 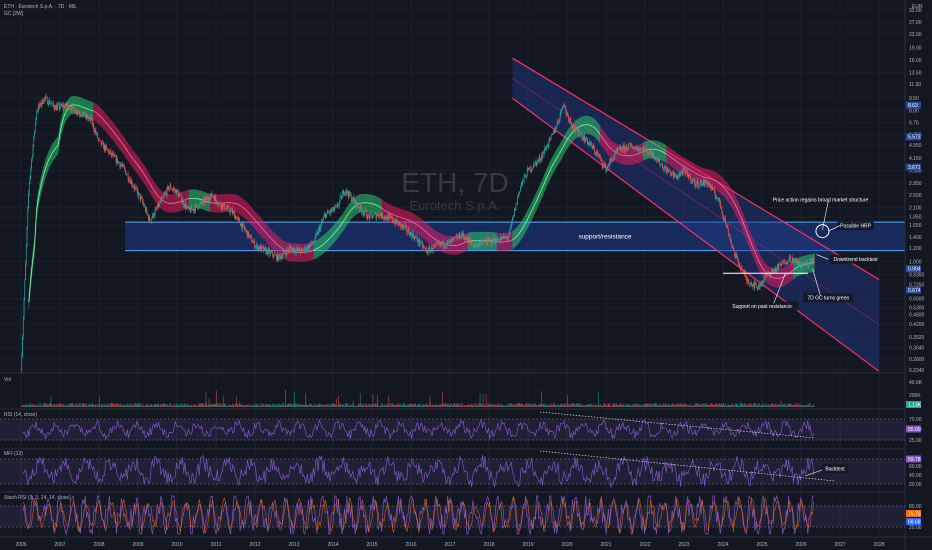 I want to click on mfi-annotation: Backtest, so click(x=835, y=469).